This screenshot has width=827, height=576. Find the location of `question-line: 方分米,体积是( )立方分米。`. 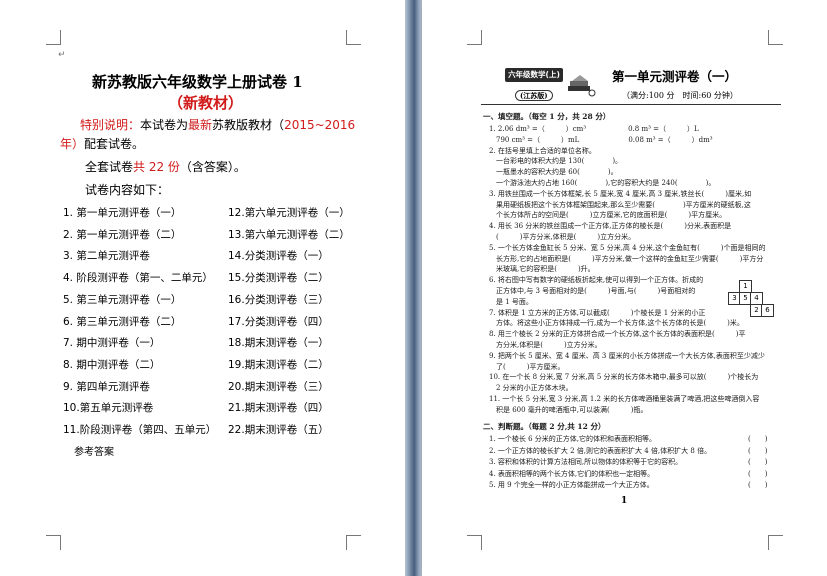

question-line: 方分米,体积是( )立方分米。 is located at coordinates (545, 345).